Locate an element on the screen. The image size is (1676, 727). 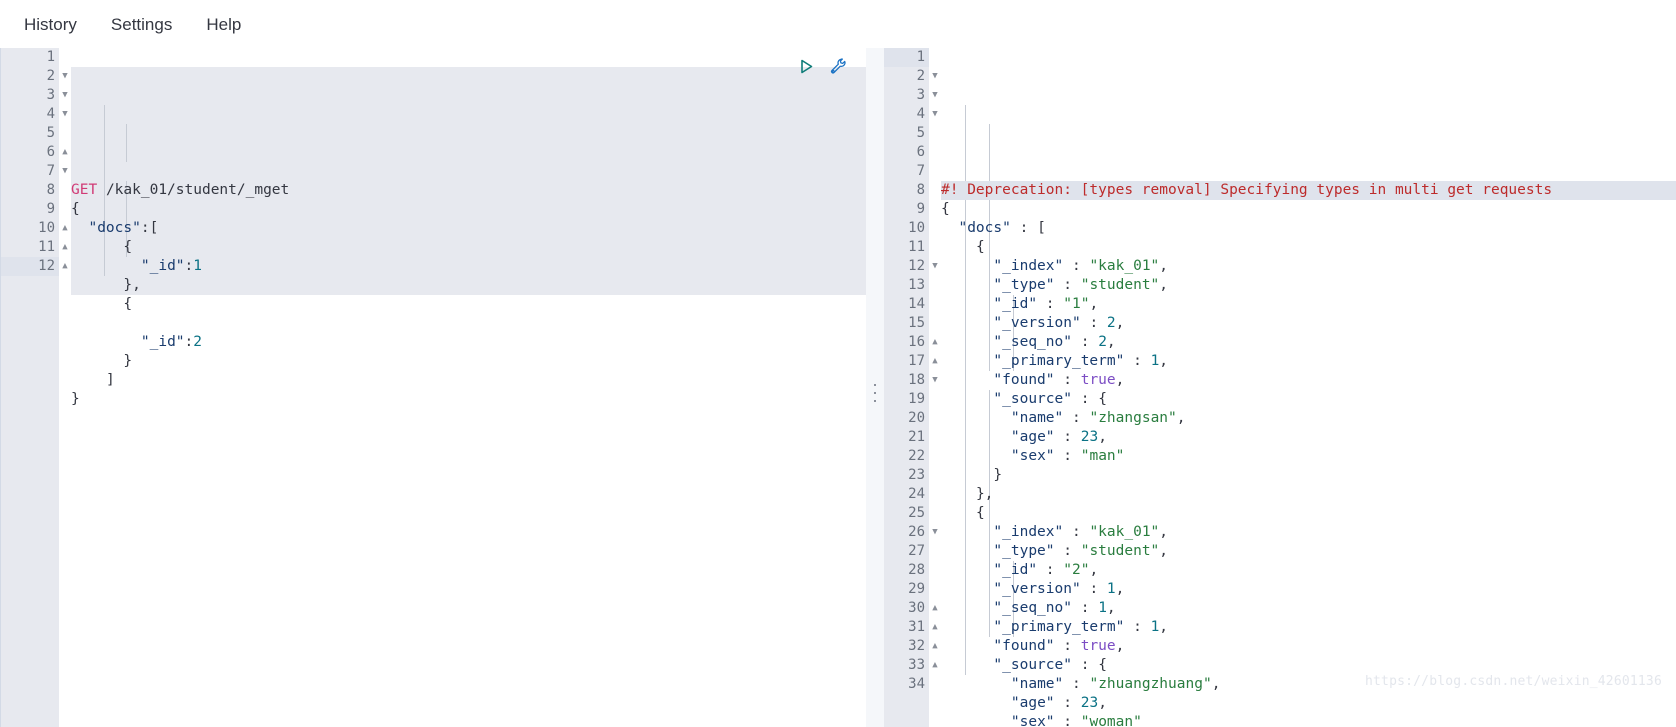
gutter-line: 33 ▲ is located at coordinates (911, 665).